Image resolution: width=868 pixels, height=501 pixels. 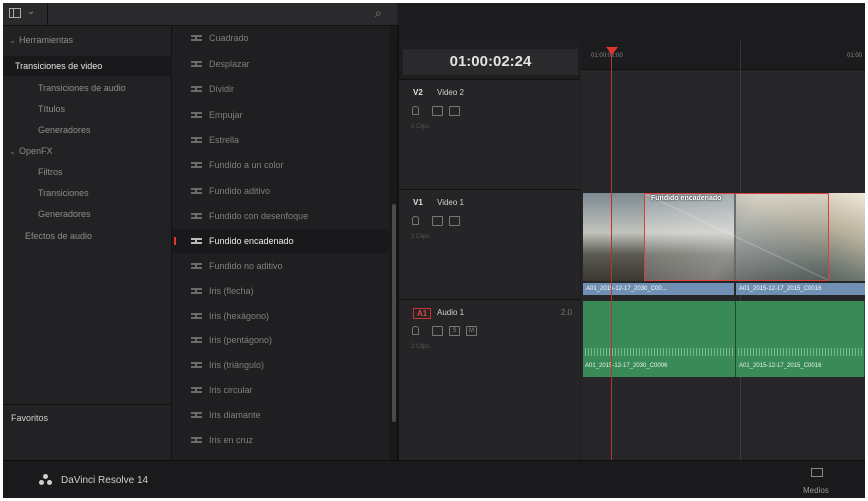 What do you see at coordinates (280, 140) in the screenshot?
I see `list-item: Estrella` at bounding box center [280, 140].